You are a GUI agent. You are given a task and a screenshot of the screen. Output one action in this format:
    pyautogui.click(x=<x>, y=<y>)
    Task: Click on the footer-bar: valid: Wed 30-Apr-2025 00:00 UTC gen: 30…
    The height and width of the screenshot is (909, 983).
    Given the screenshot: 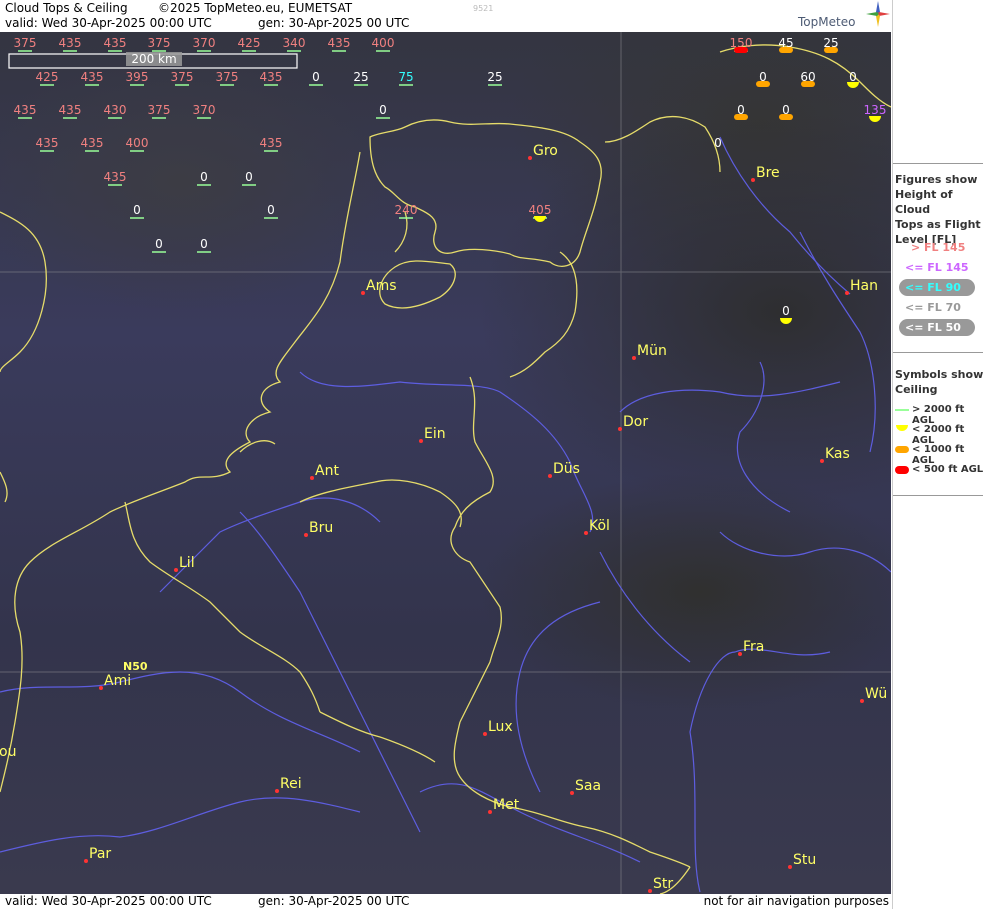 What is the action you would take?
    pyautogui.click(x=445, y=901)
    